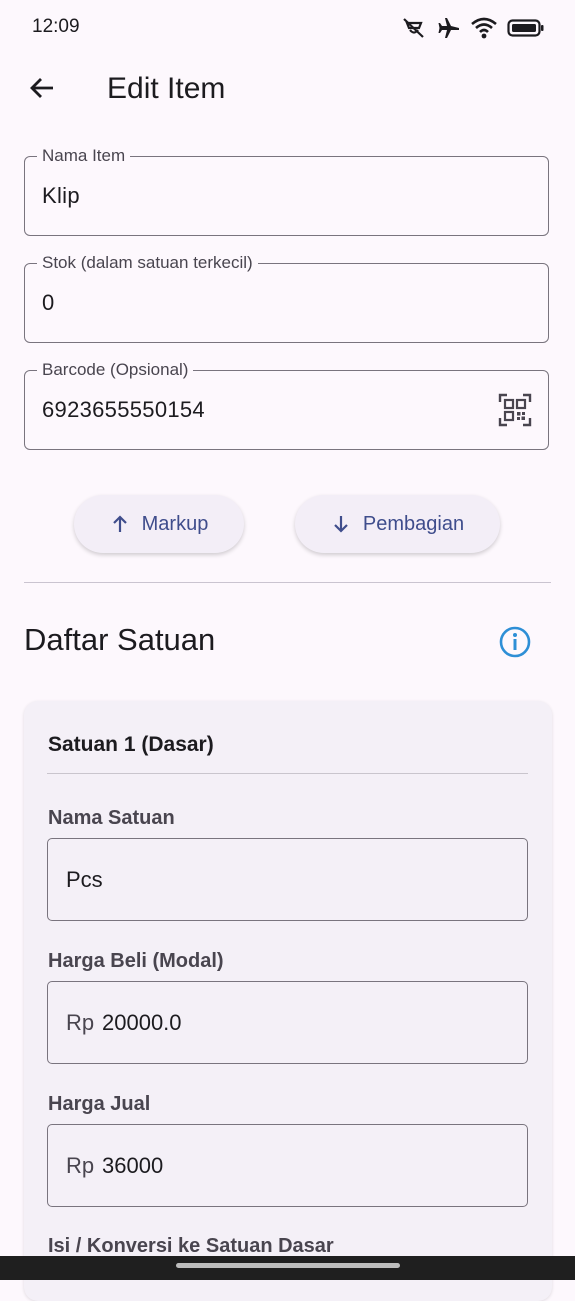 This screenshot has width=575, height=1301. Describe the element at coordinates (132, 1166) in the screenshot. I see `harga-jual-value: 36000` at that location.